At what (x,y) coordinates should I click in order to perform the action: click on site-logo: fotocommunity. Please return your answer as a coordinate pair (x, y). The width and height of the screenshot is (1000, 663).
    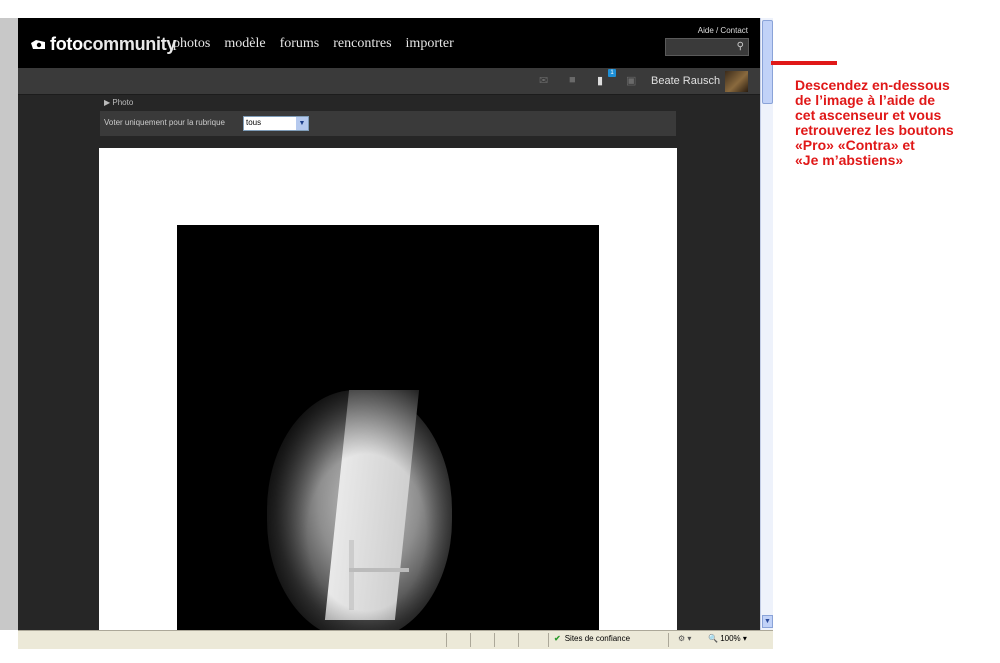
    Looking at the image, I should click on (103, 45).